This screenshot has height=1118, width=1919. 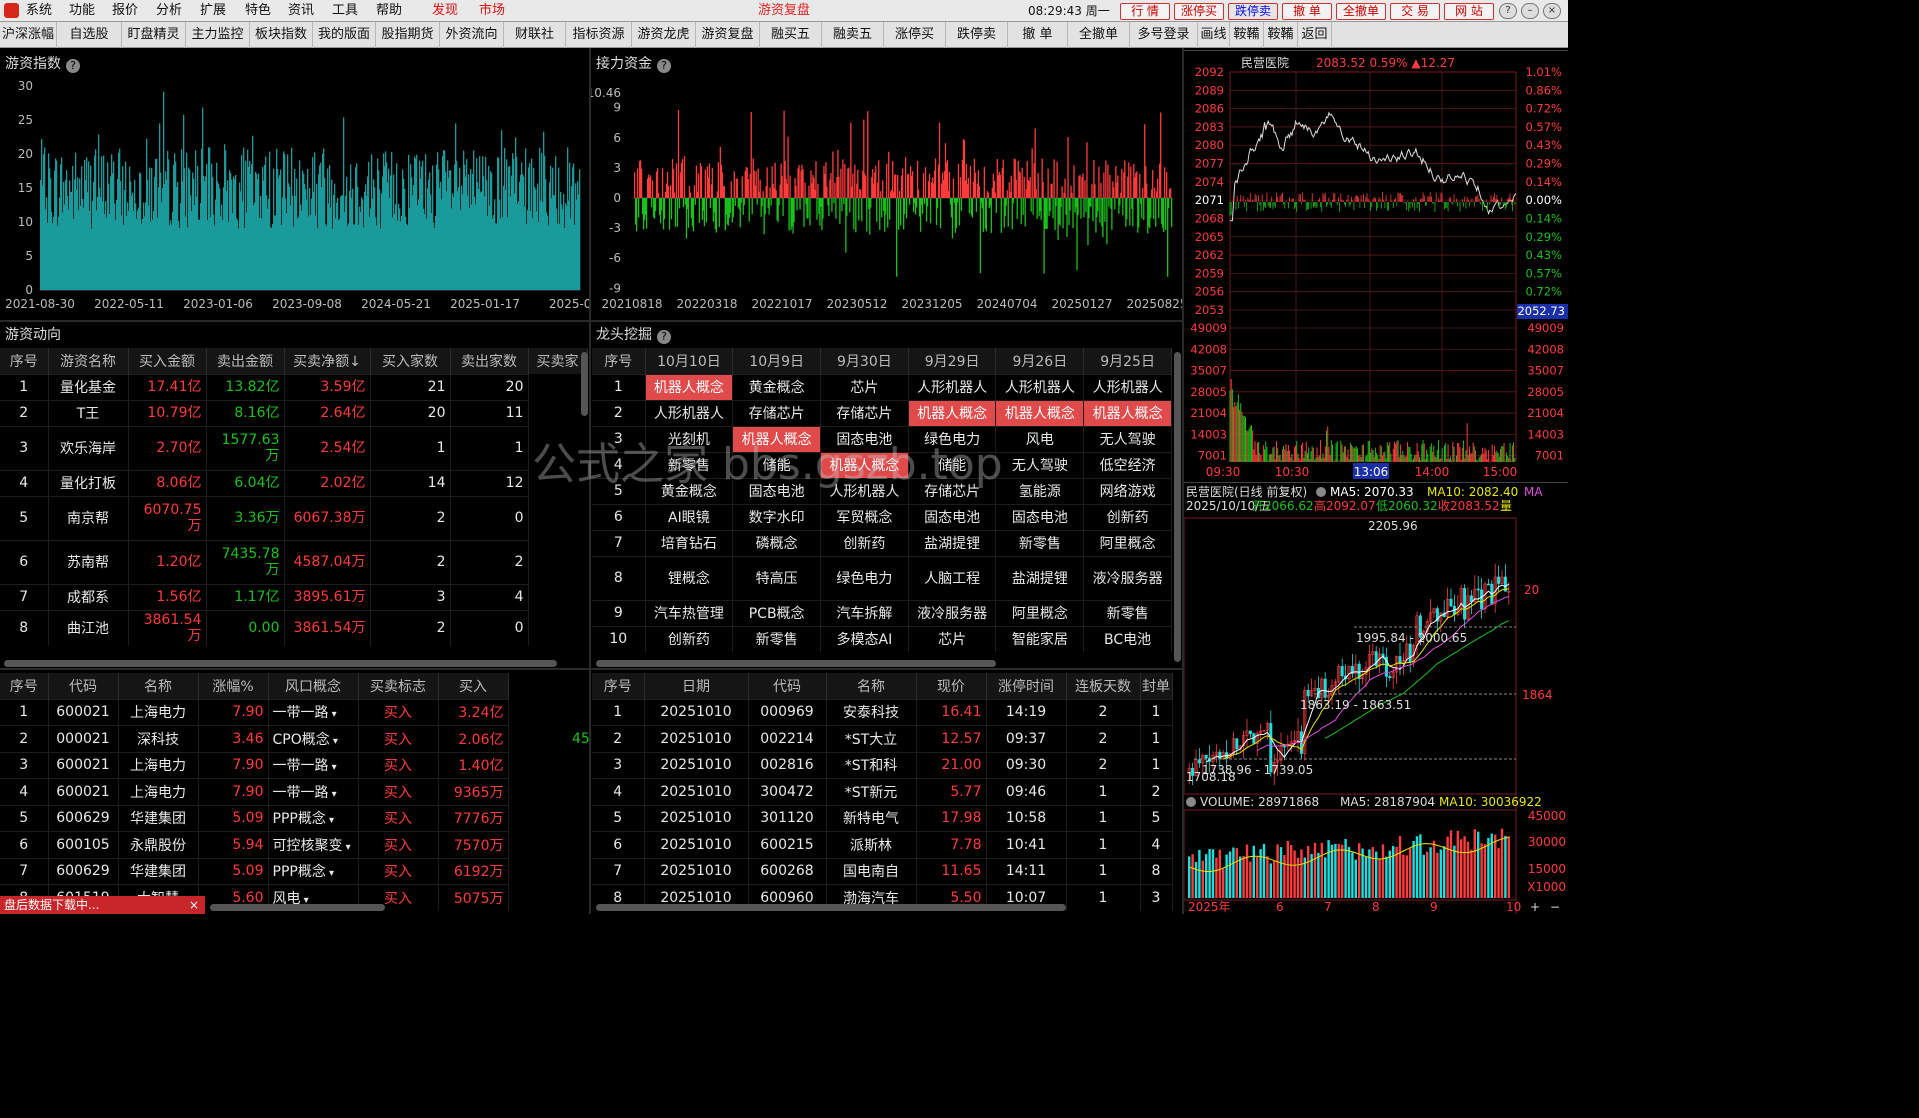 I want to click on tab-cancel: 撤 单, so click(x=1307, y=11).